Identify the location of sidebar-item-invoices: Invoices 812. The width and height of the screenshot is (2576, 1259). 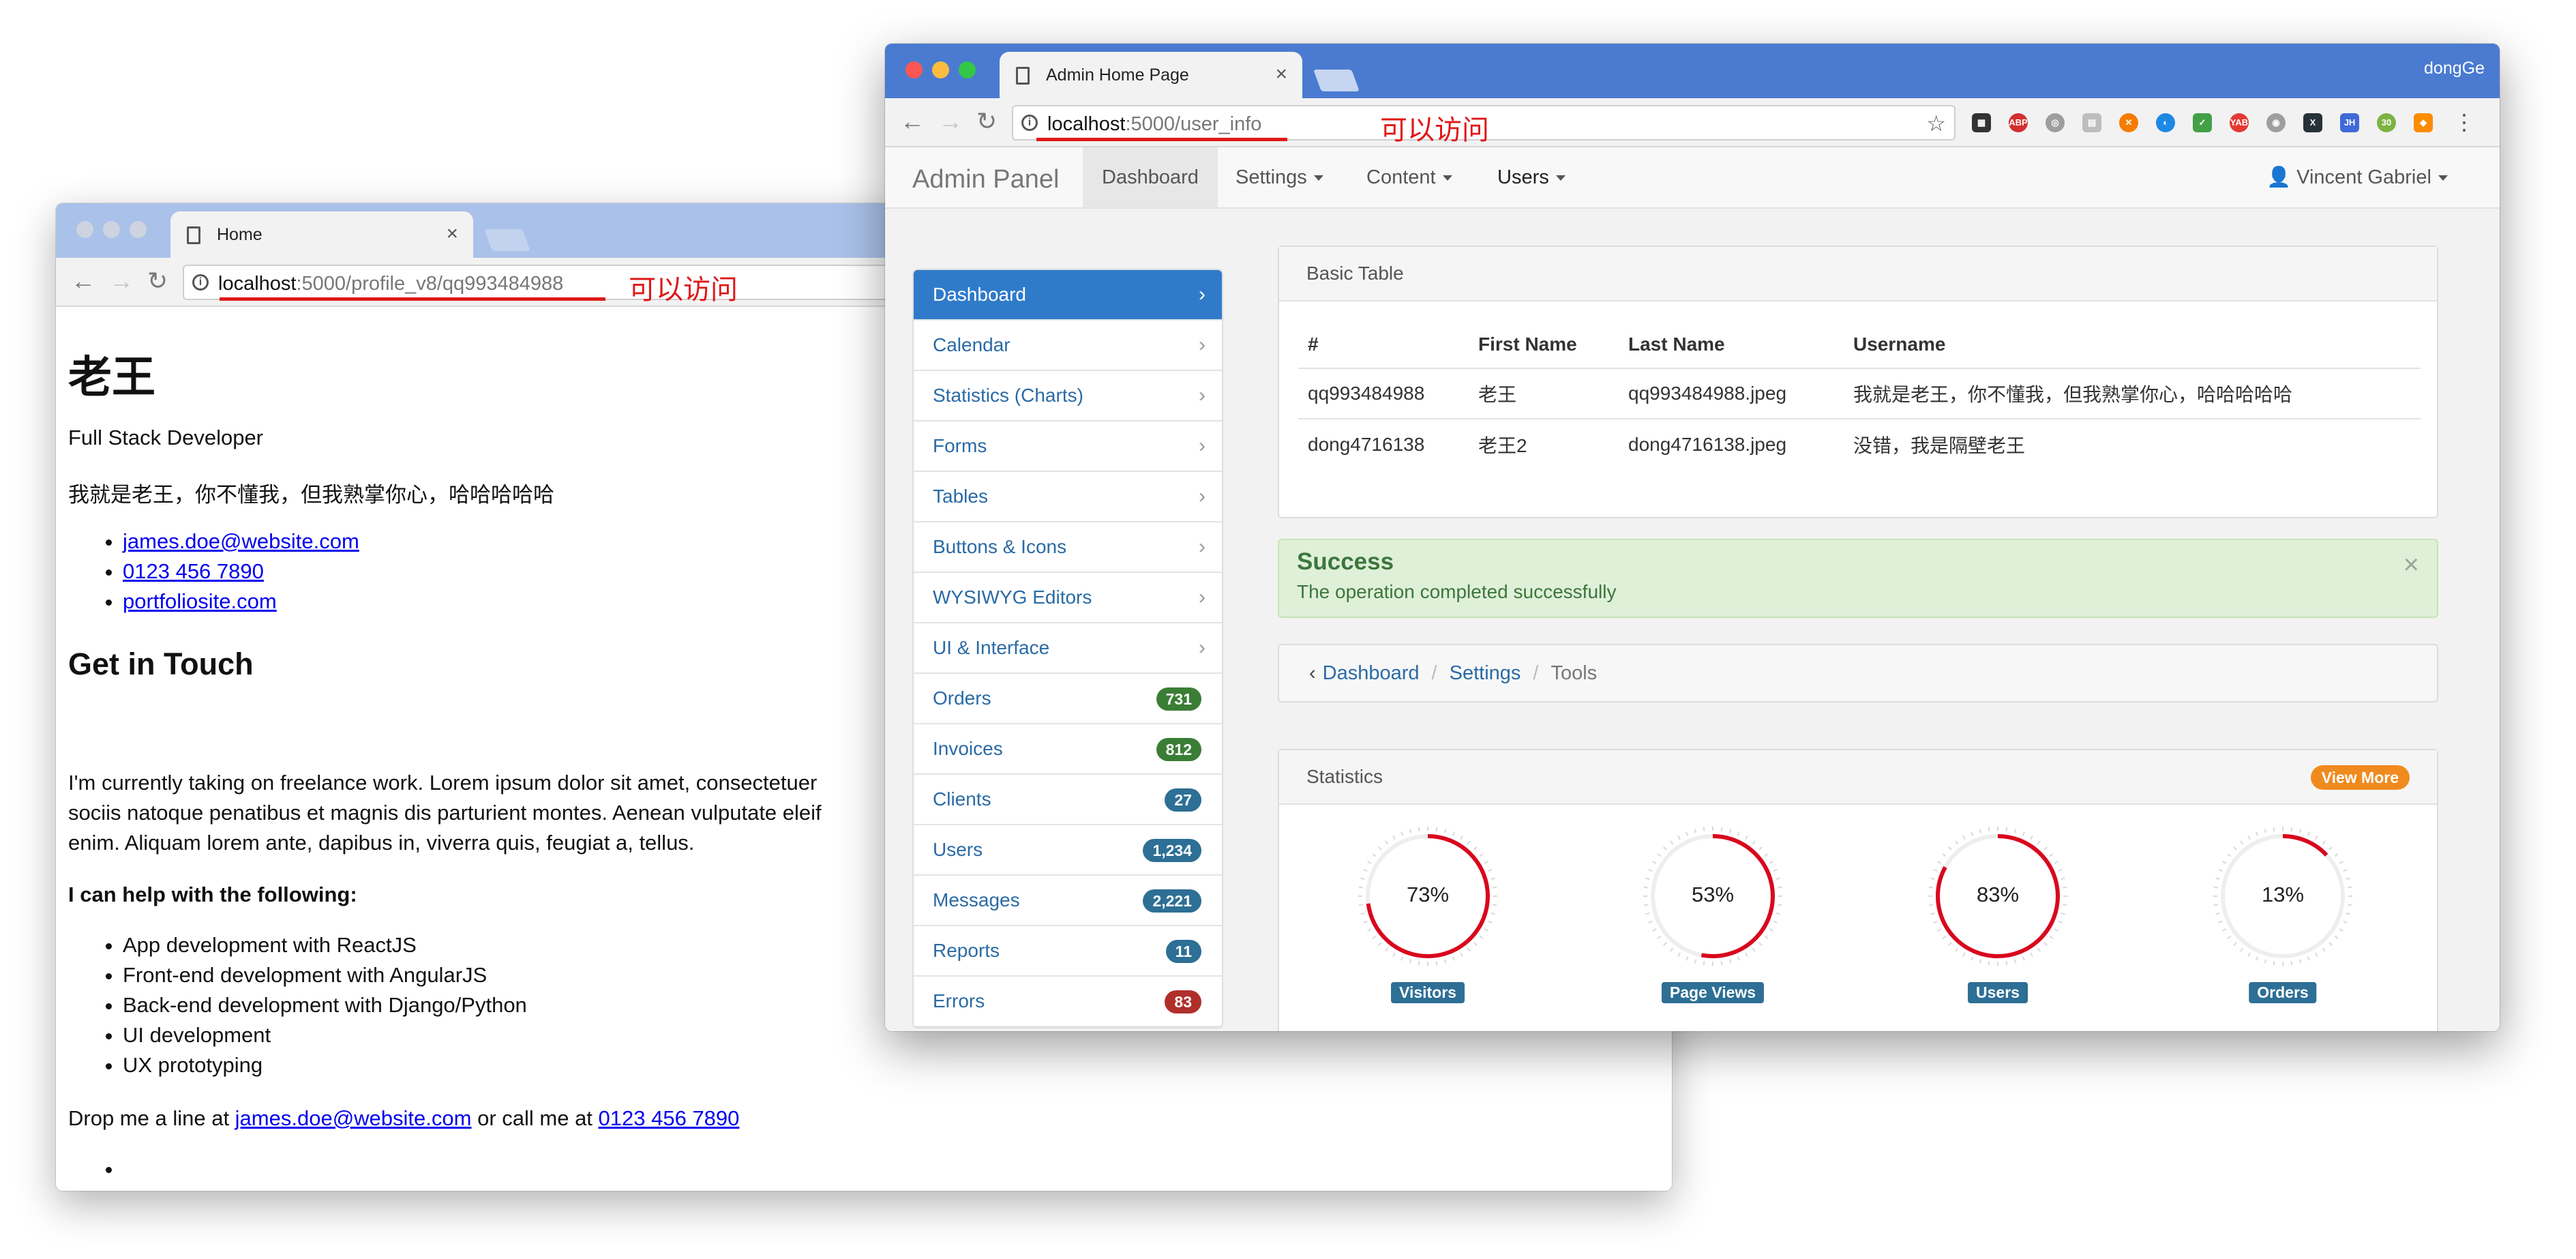
(1068, 749).